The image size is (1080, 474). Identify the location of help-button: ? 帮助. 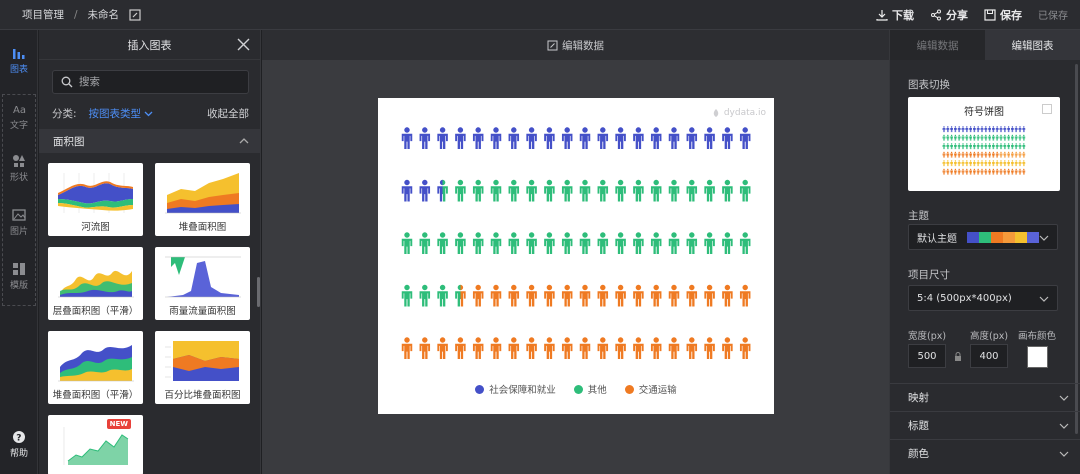
(19, 444).